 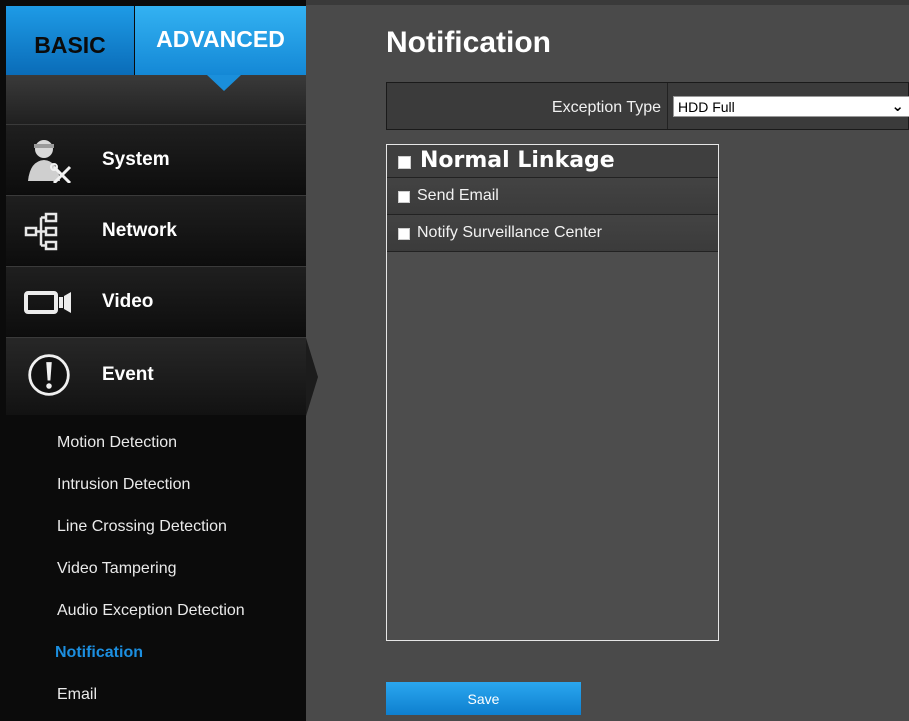 I want to click on video-camera-icon, so click(x=47, y=302).